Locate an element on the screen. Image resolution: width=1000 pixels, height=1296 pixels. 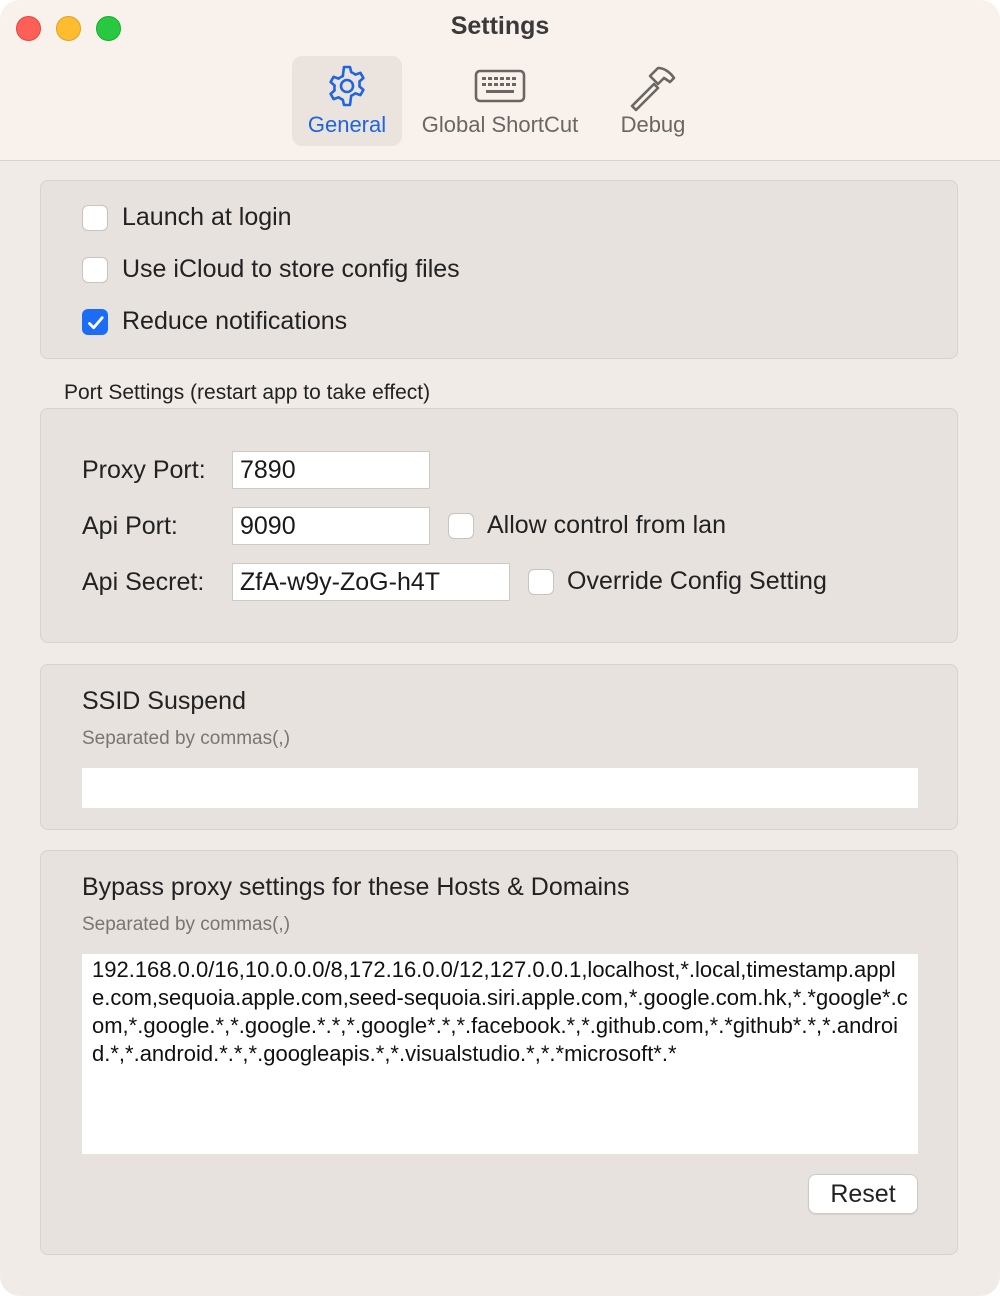
hammer-icon is located at coordinates (653, 88).